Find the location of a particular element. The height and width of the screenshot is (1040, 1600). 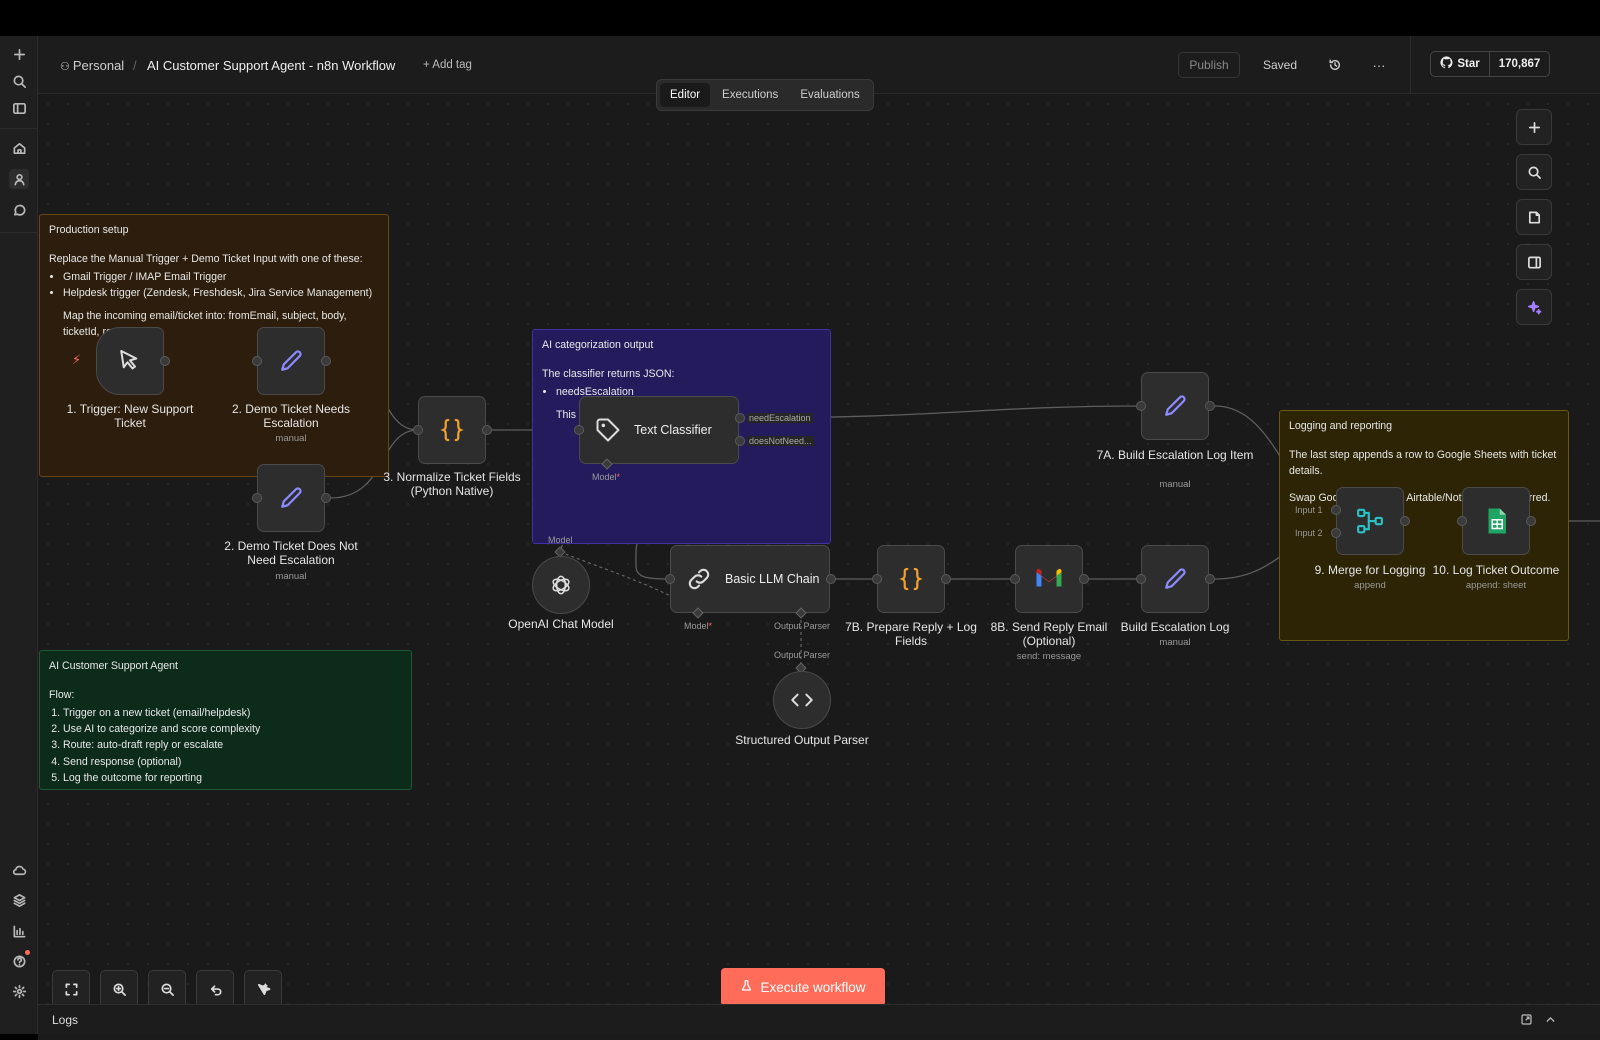

node-send-reply is located at coordinates (1049, 579).